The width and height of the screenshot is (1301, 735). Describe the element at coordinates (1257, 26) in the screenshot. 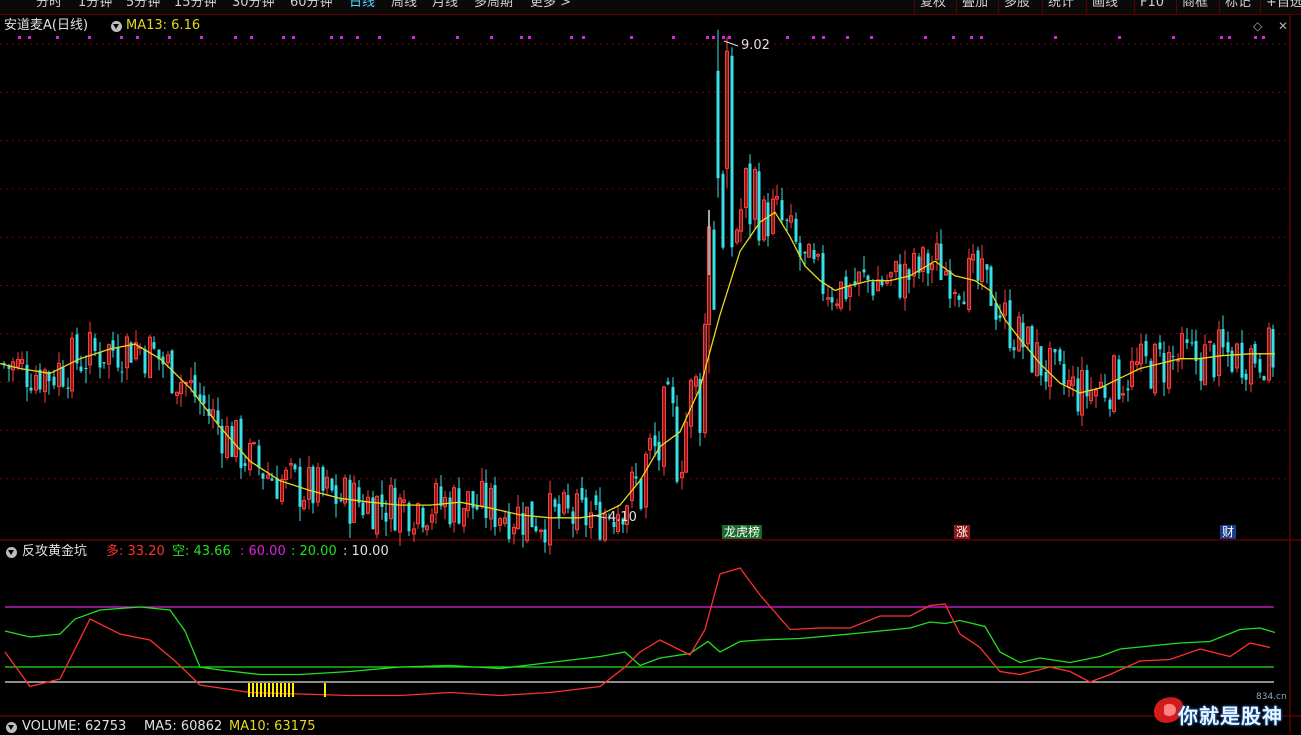

I see `expand-icon: ◇` at that location.